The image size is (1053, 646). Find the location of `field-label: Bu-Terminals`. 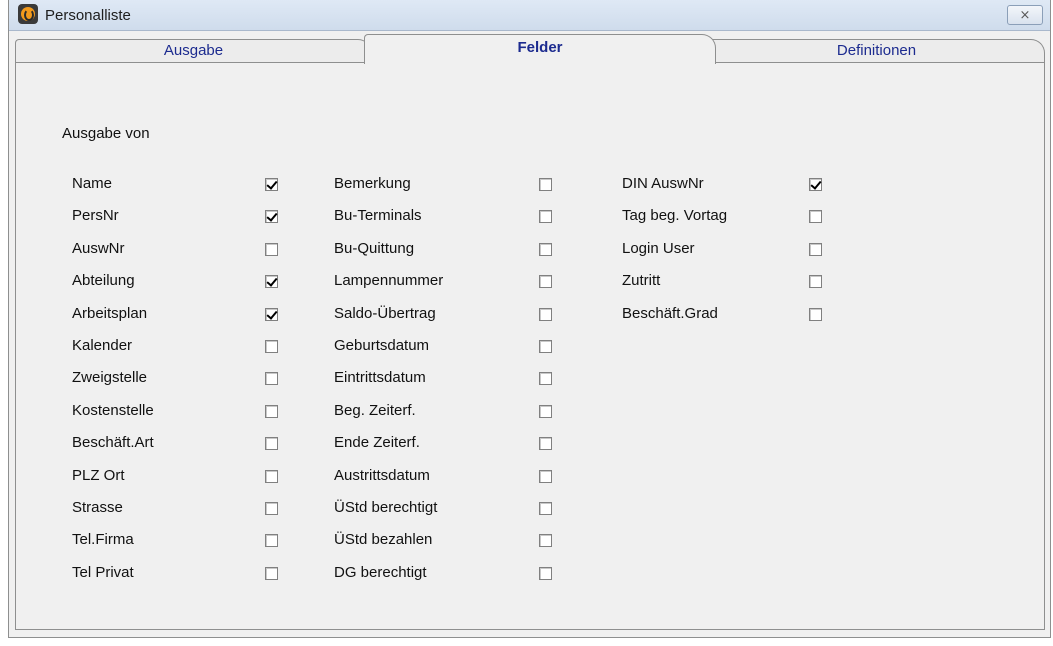

field-label: Bu-Terminals is located at coordinates (378, 215).